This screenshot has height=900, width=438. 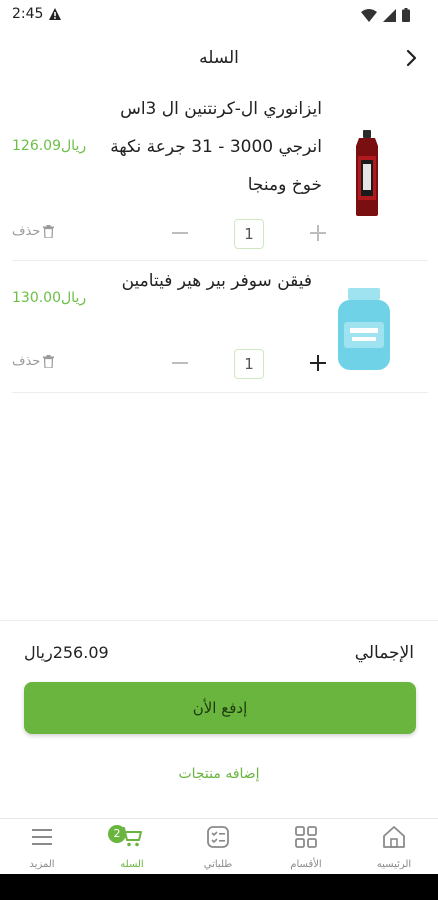 I want to click on nav-label-categories: الأقسام, so click(x=306, y=864).